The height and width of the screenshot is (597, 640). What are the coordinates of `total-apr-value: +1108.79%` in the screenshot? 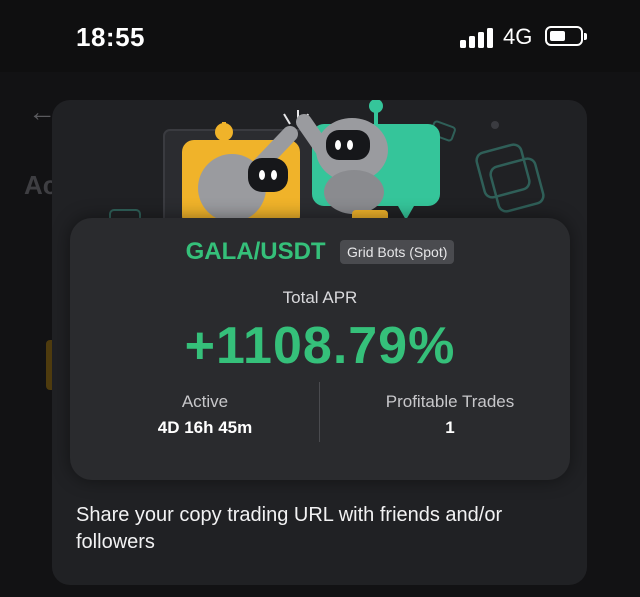 It's located at (320, 346).